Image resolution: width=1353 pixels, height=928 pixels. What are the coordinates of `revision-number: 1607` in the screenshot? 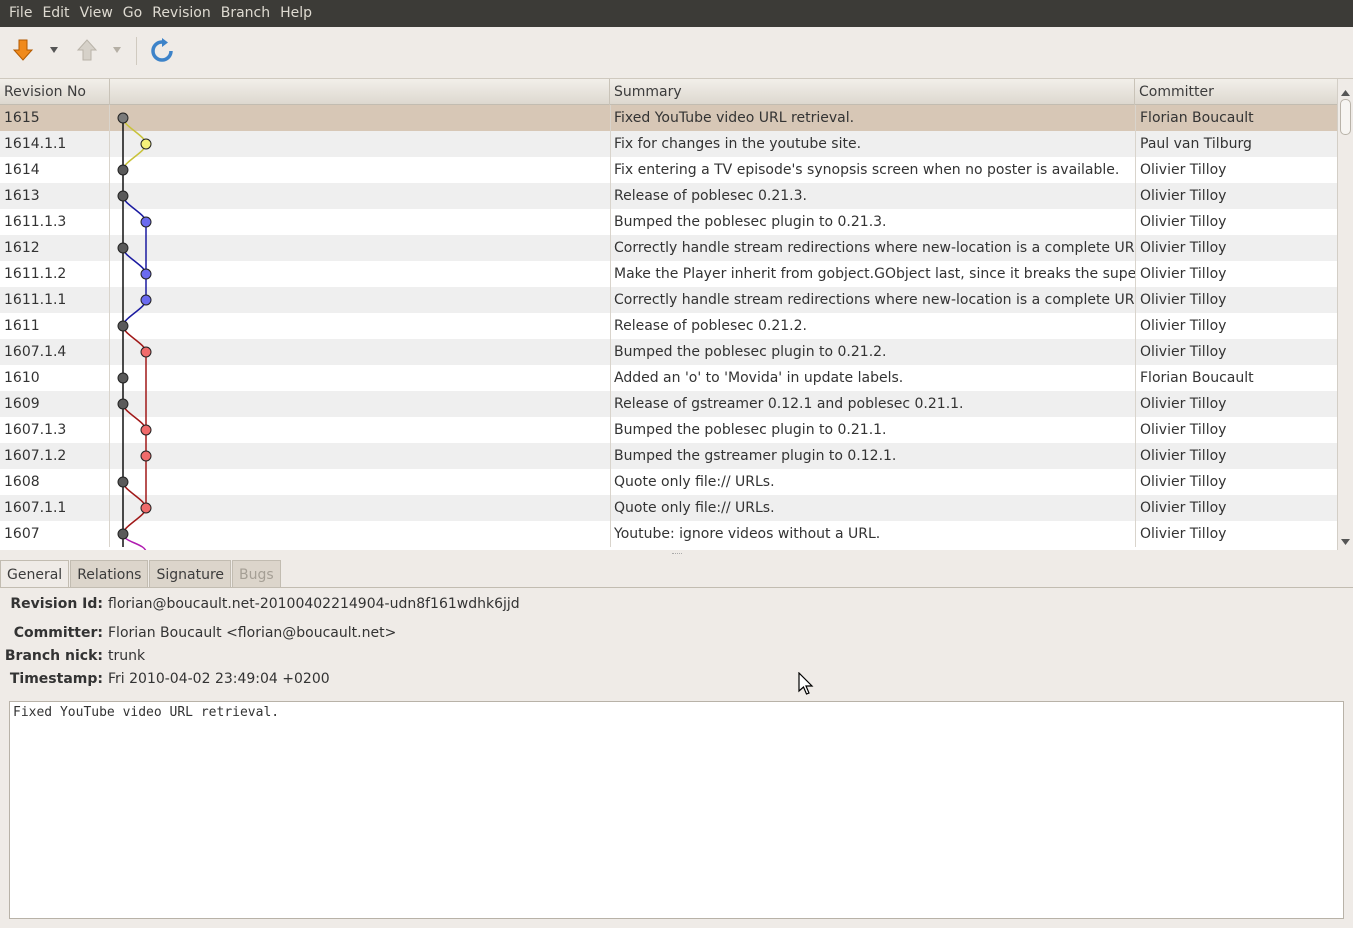 It's located at (22, 534).